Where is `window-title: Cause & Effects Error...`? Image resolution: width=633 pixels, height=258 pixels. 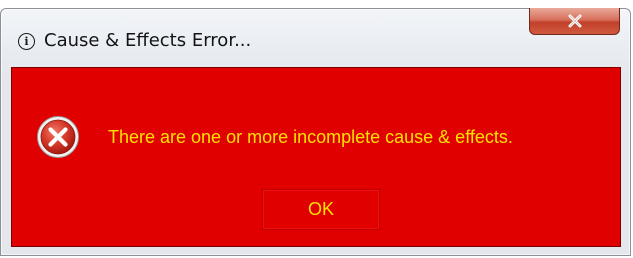 window-title: Cause & Effects Error... is located at coordinates (148, 40).